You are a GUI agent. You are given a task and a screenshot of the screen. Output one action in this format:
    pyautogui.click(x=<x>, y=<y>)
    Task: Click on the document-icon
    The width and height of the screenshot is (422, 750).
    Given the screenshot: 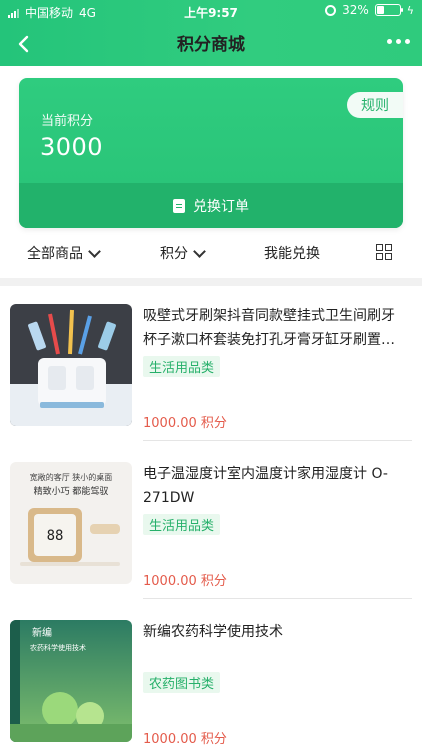 What is the action you would take?
    pyautogui.click(x=179, y=205)
    